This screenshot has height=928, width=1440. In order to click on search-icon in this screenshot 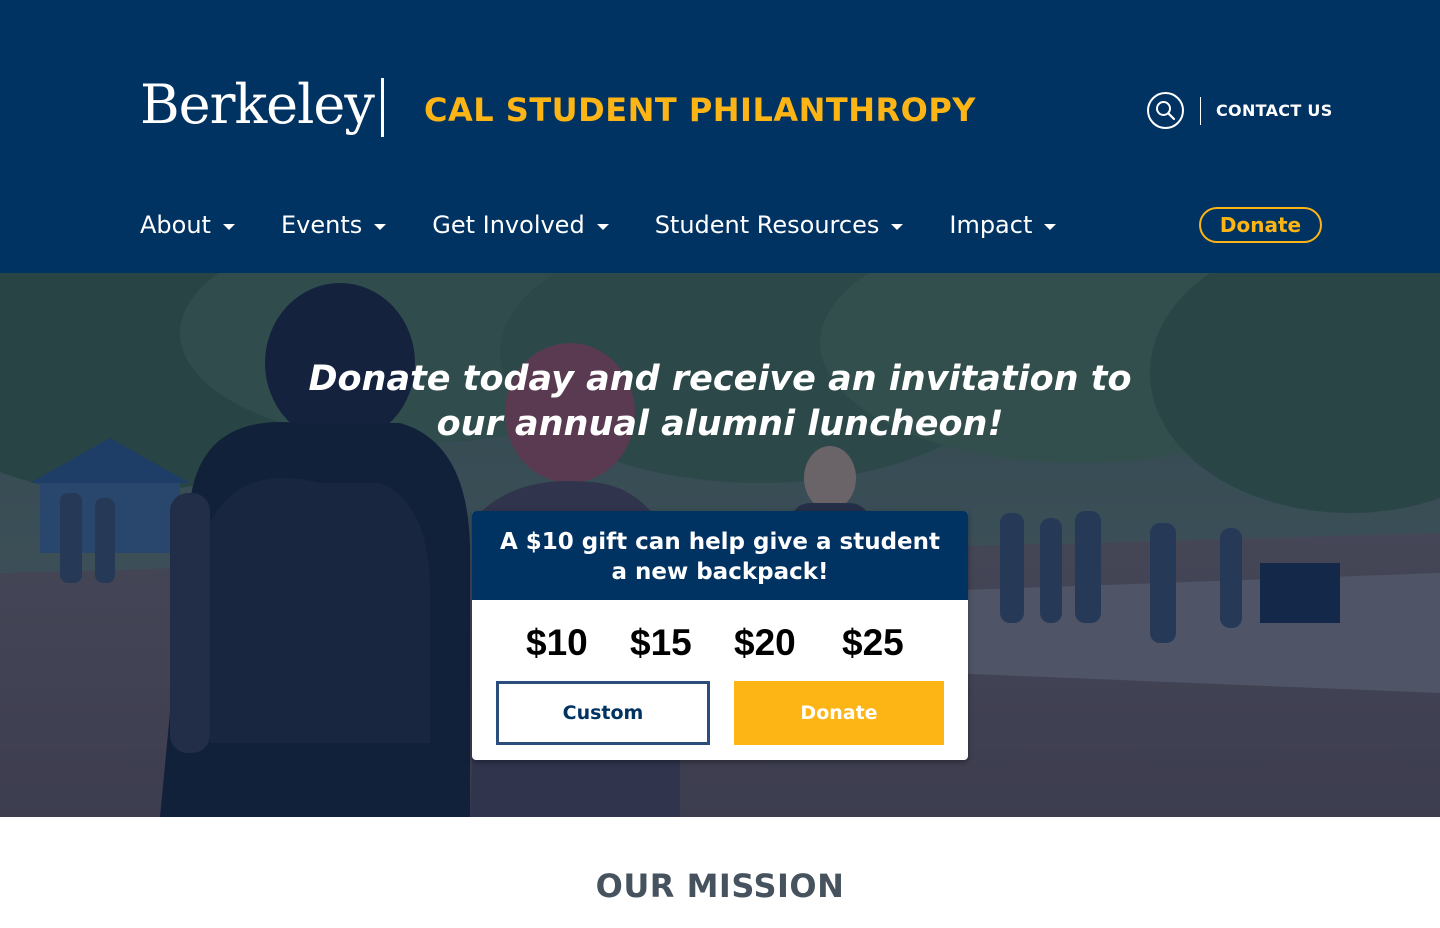, I will do `click(1166, 111)`.